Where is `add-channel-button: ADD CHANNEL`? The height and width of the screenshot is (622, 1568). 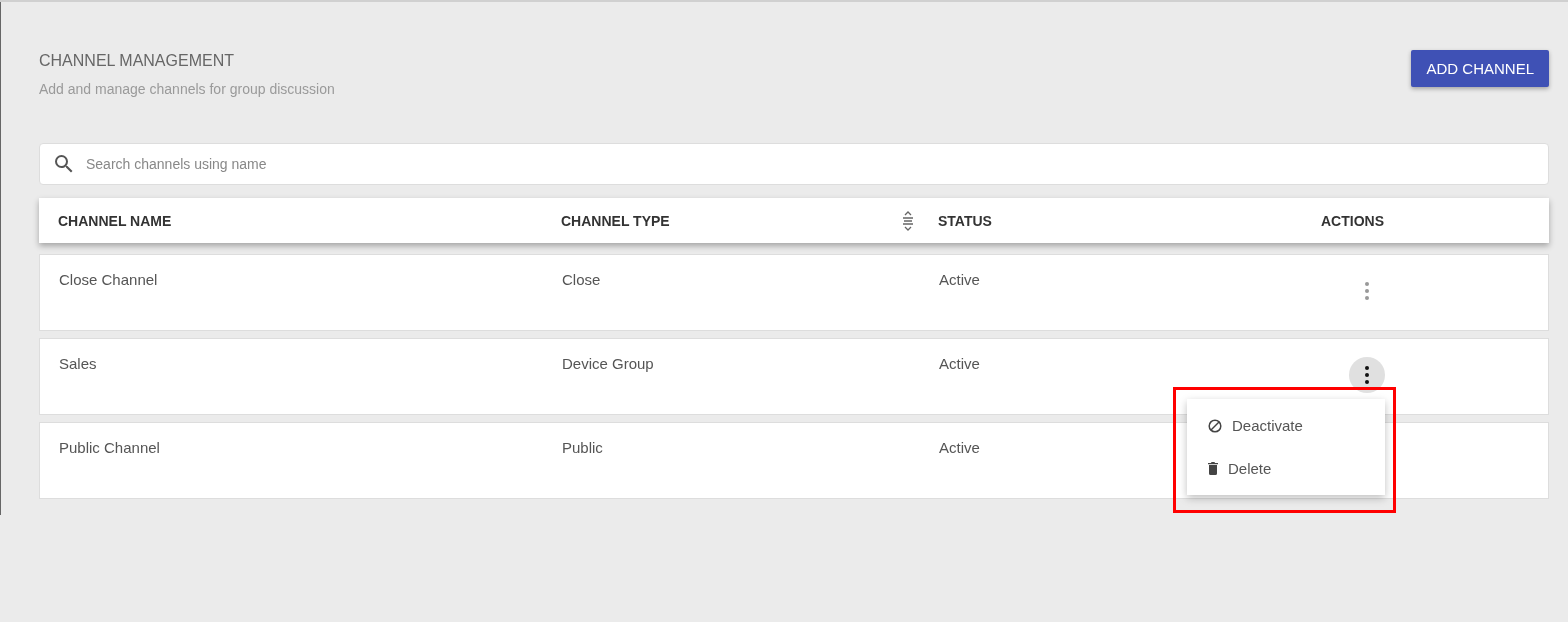
add-channel-button: ADD CHANNEL is located at coordinates (1480, 68).